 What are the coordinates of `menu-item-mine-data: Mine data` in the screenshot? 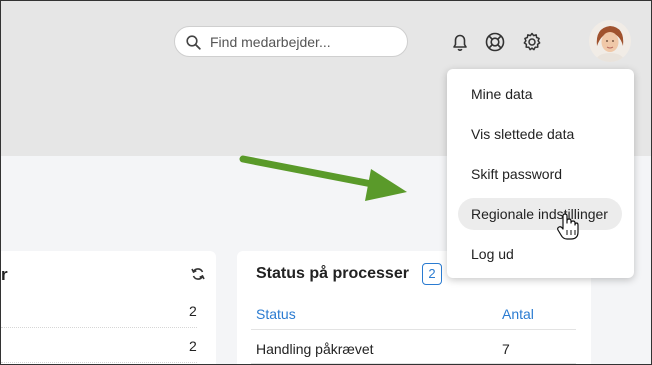 It's located at (501, 94).